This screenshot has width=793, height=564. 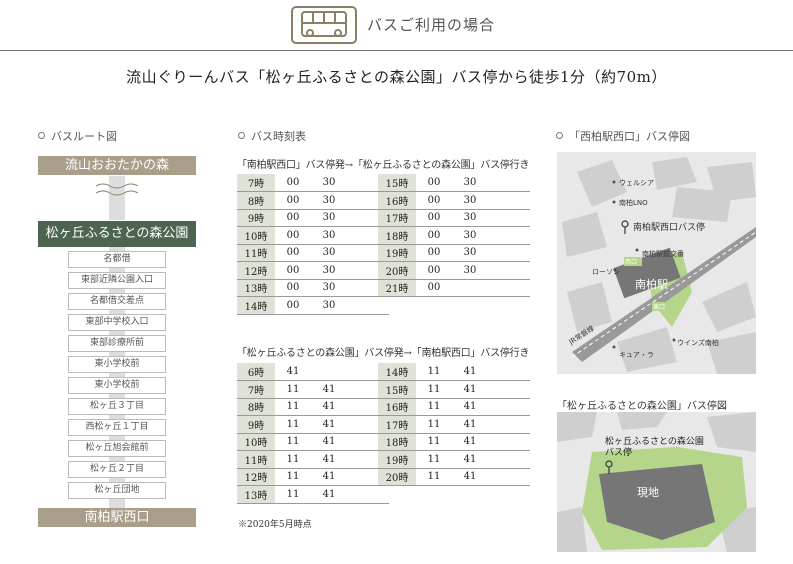 I want to click on timetable-row: 10時 00 30, so click(x=313, y=235).